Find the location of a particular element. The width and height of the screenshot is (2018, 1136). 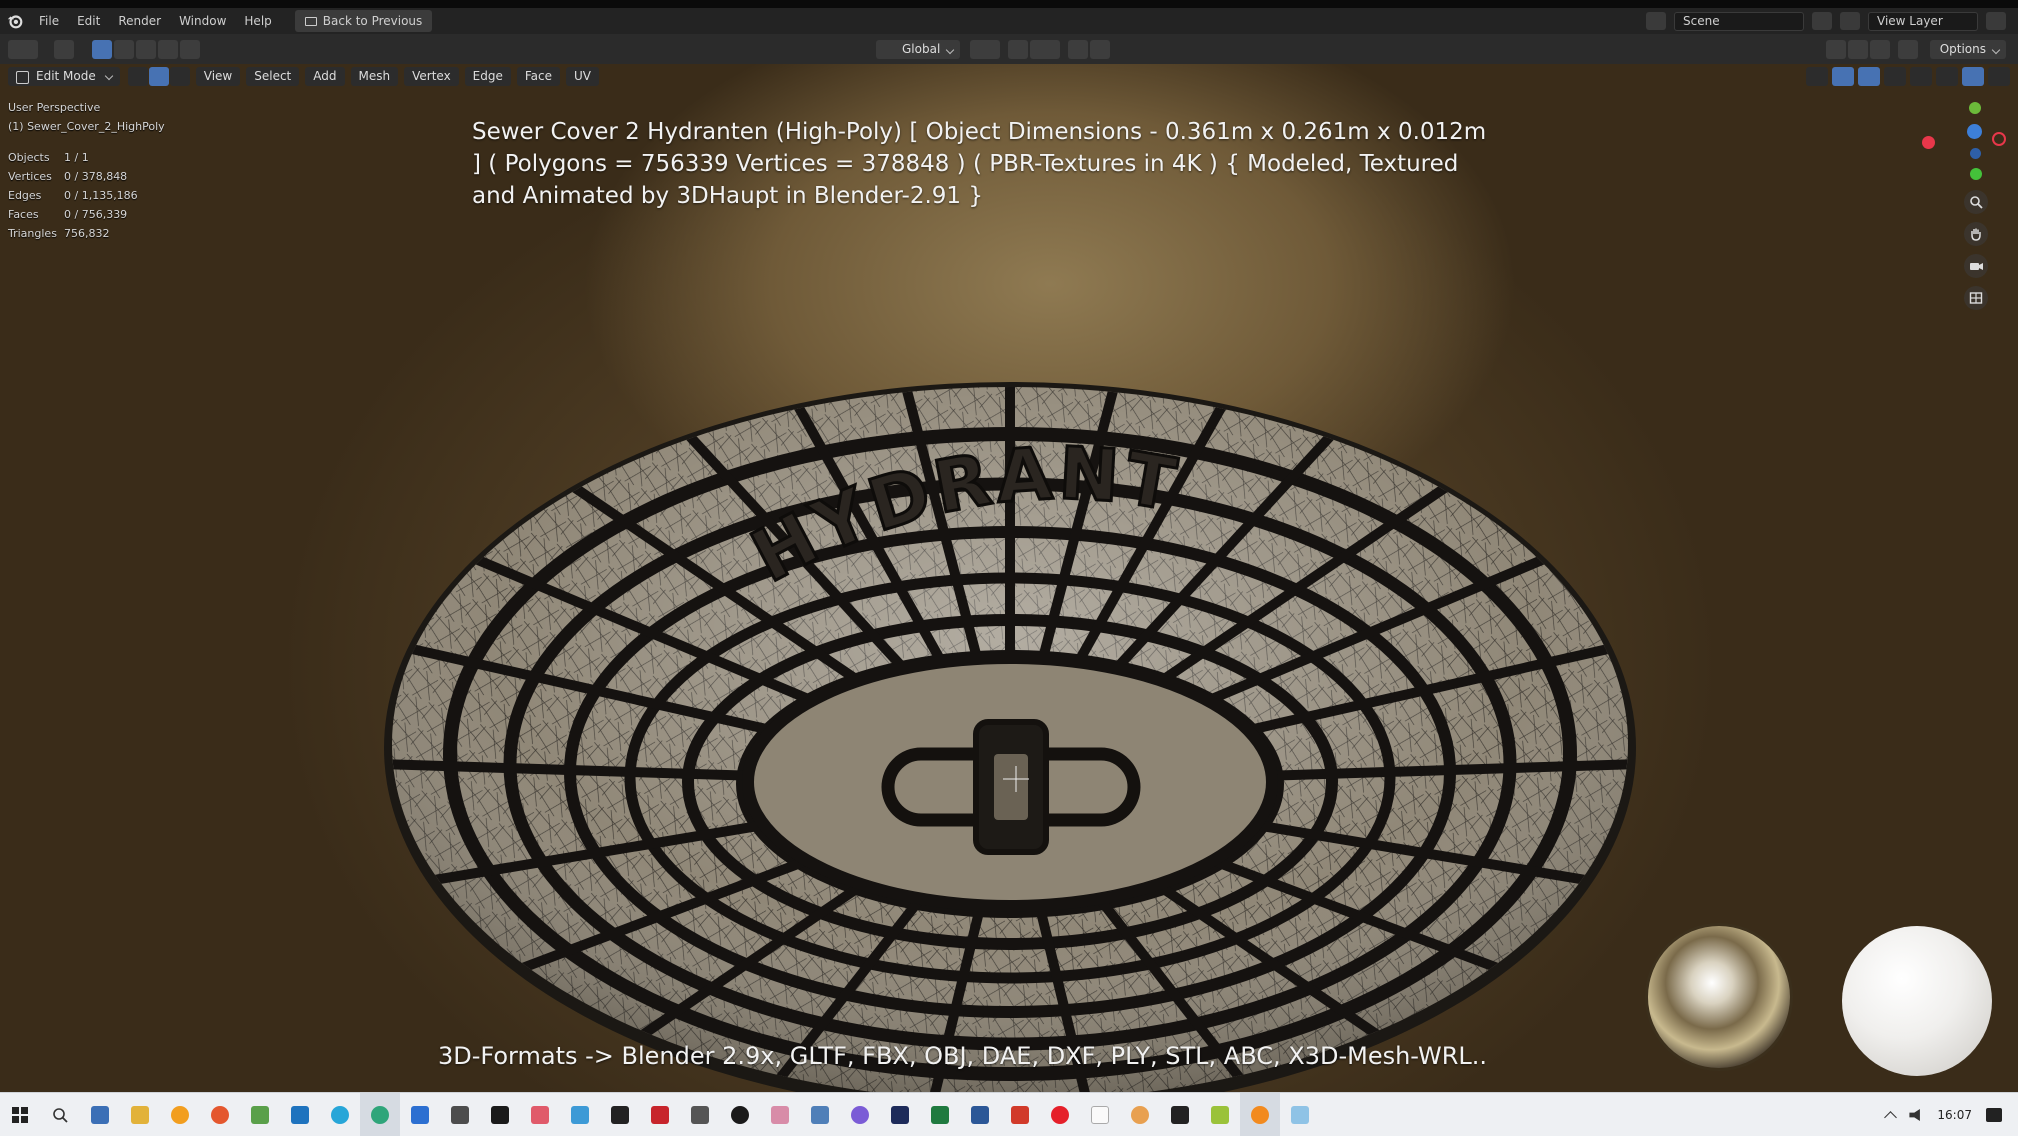

view-layer-field: View Layer is located at coordinates (1923, 21).